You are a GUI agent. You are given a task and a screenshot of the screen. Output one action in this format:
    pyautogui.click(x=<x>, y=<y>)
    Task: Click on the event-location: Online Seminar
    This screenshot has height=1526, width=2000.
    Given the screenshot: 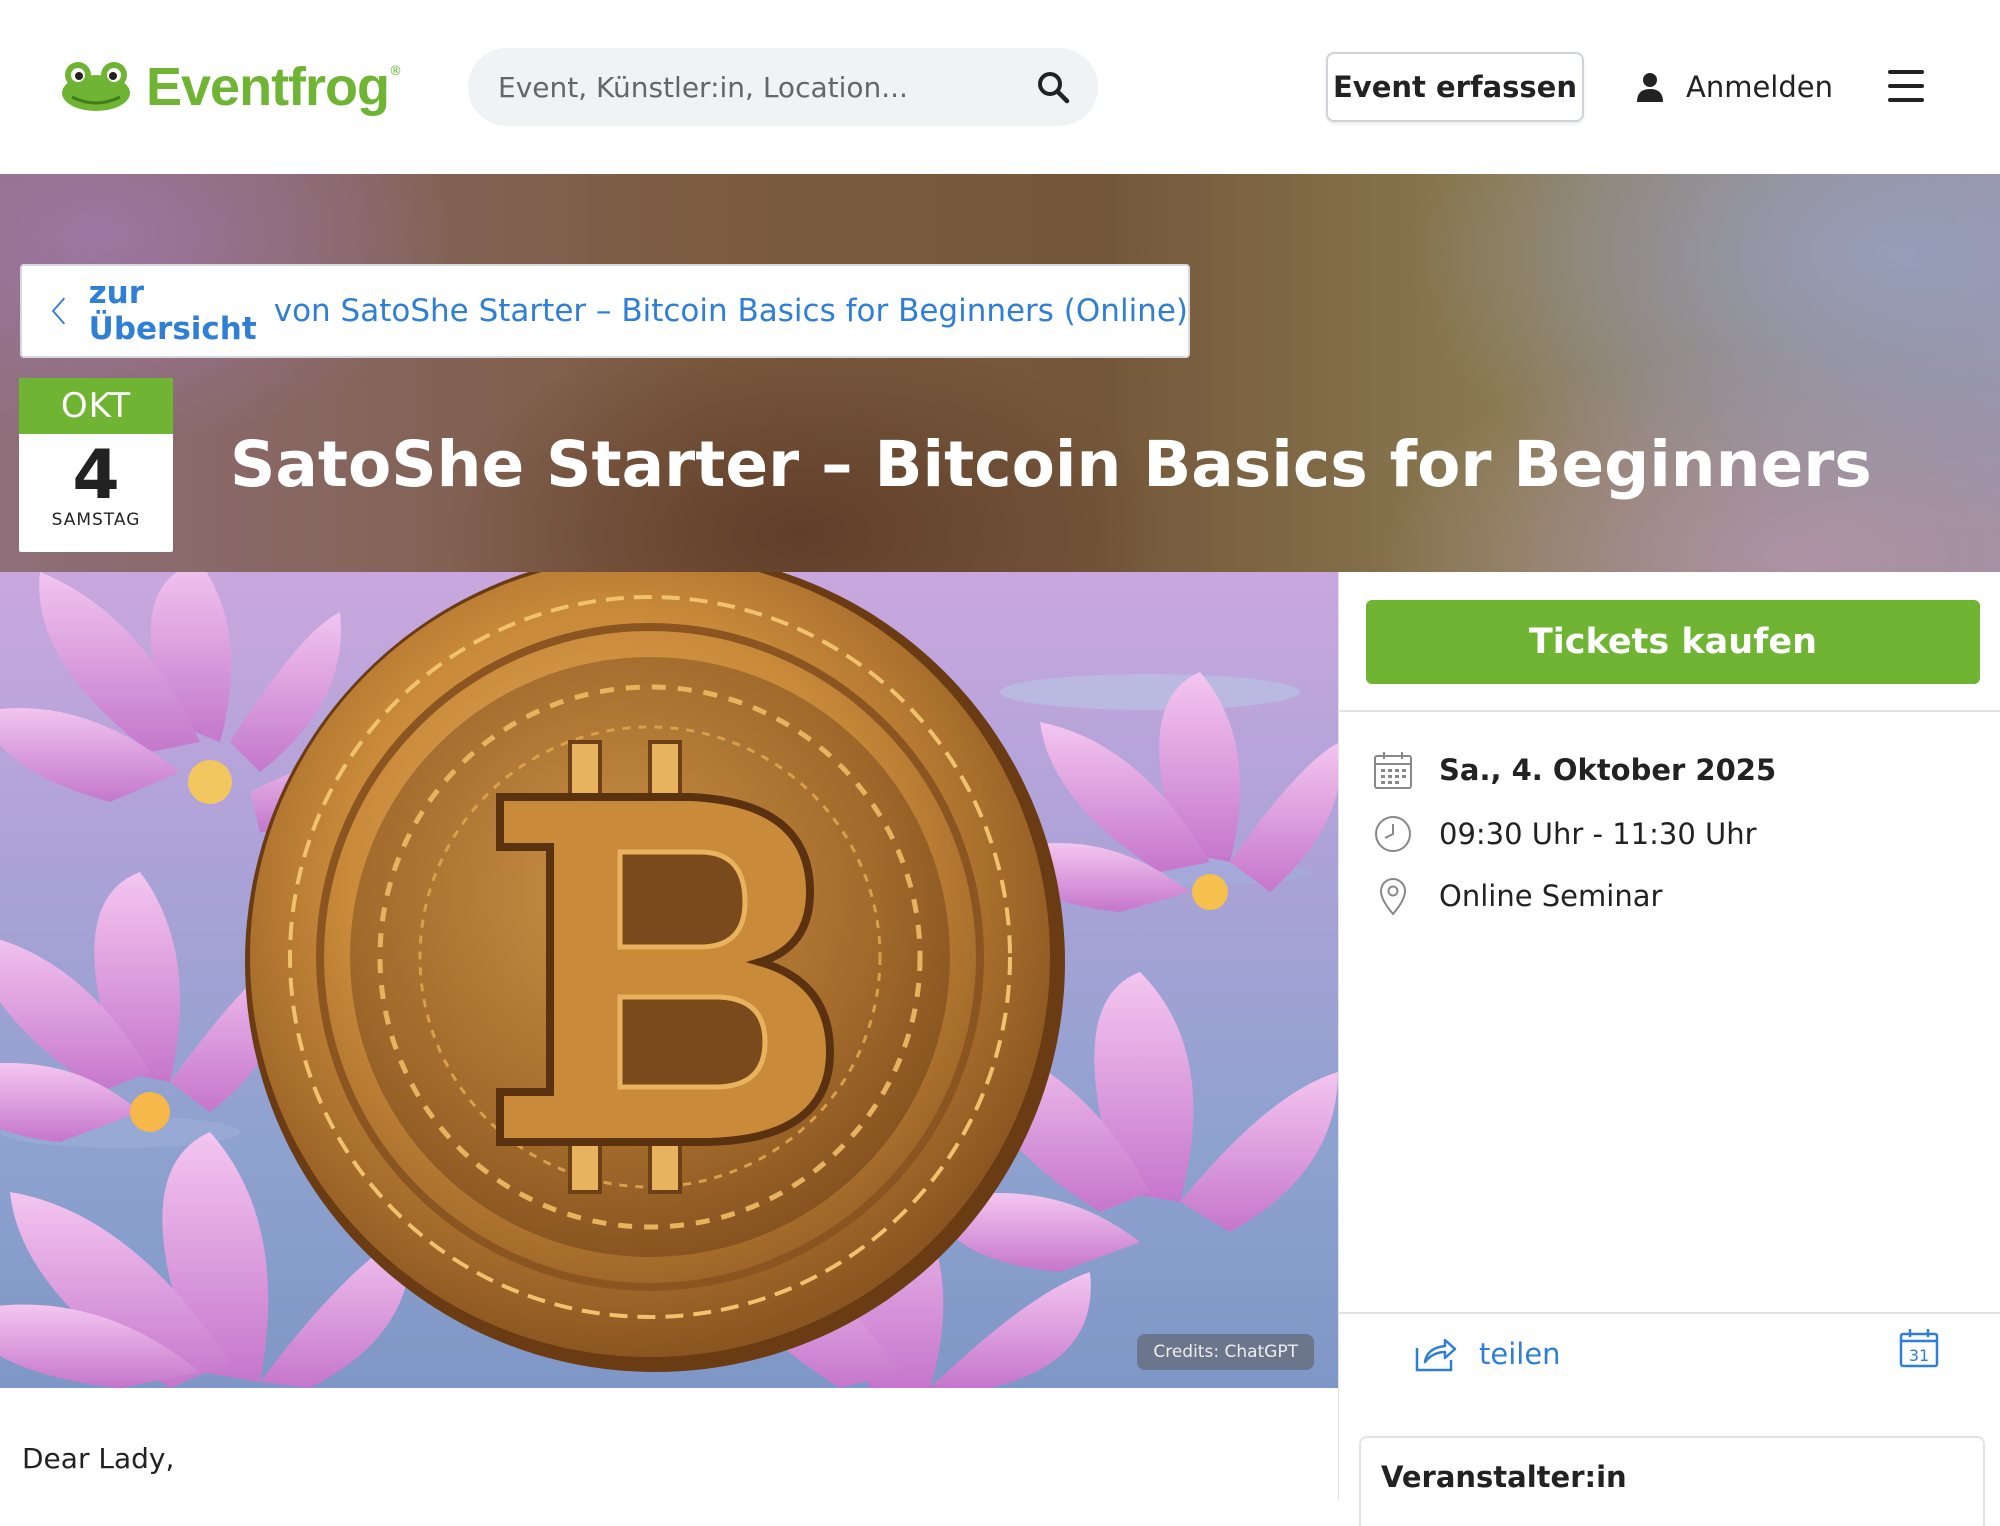 What is the action you would take?
    pyautogui.click(x=1551, y=896)
    